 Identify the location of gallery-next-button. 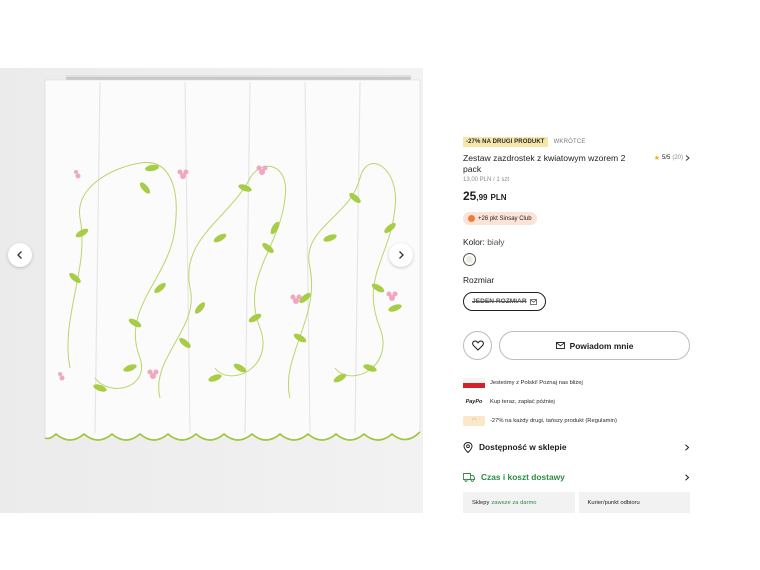
(401, 255).